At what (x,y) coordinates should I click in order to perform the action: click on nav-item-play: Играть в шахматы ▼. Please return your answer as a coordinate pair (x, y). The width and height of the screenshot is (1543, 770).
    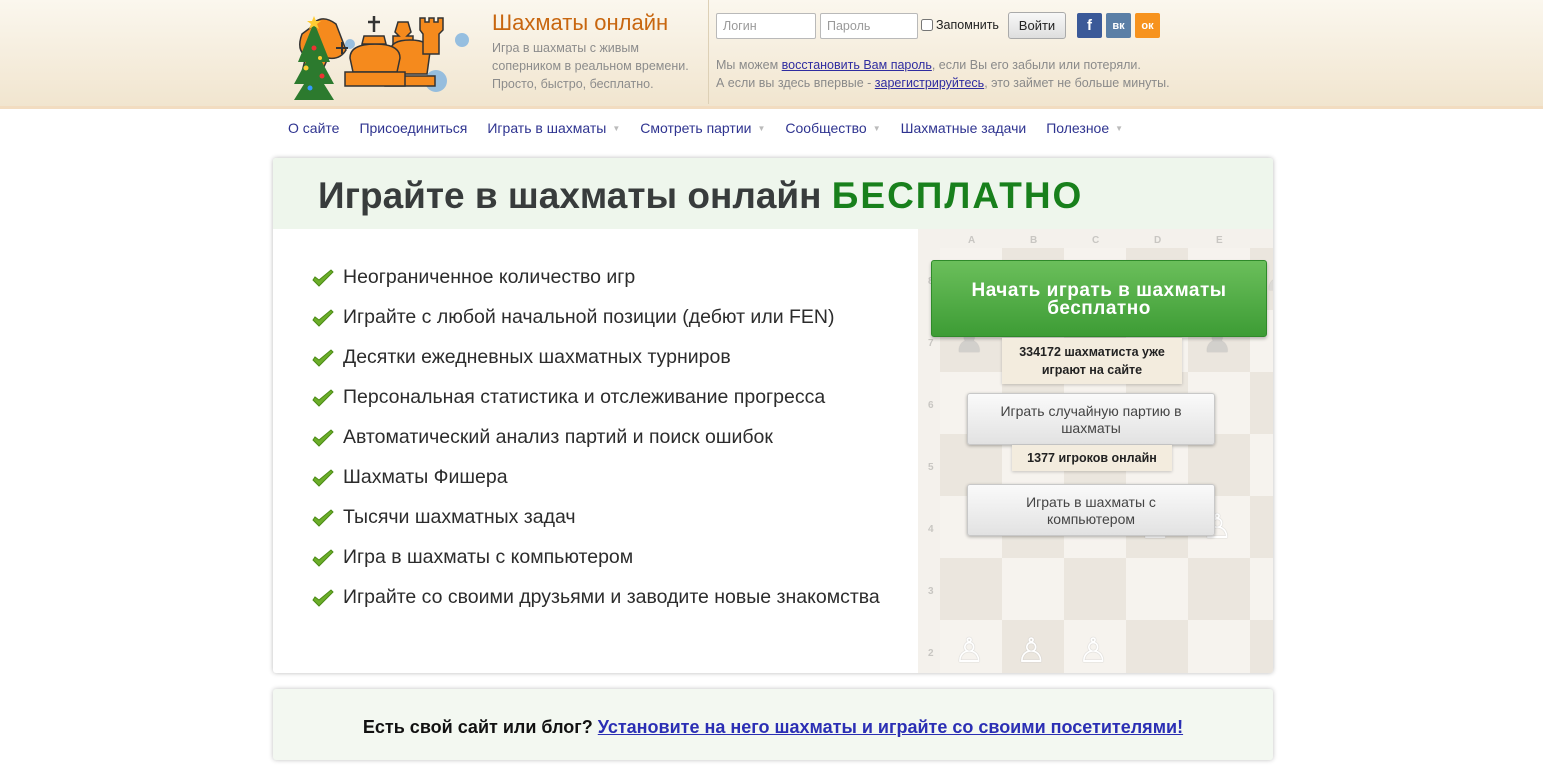
    Looking at the image, I should click on (553, 128).